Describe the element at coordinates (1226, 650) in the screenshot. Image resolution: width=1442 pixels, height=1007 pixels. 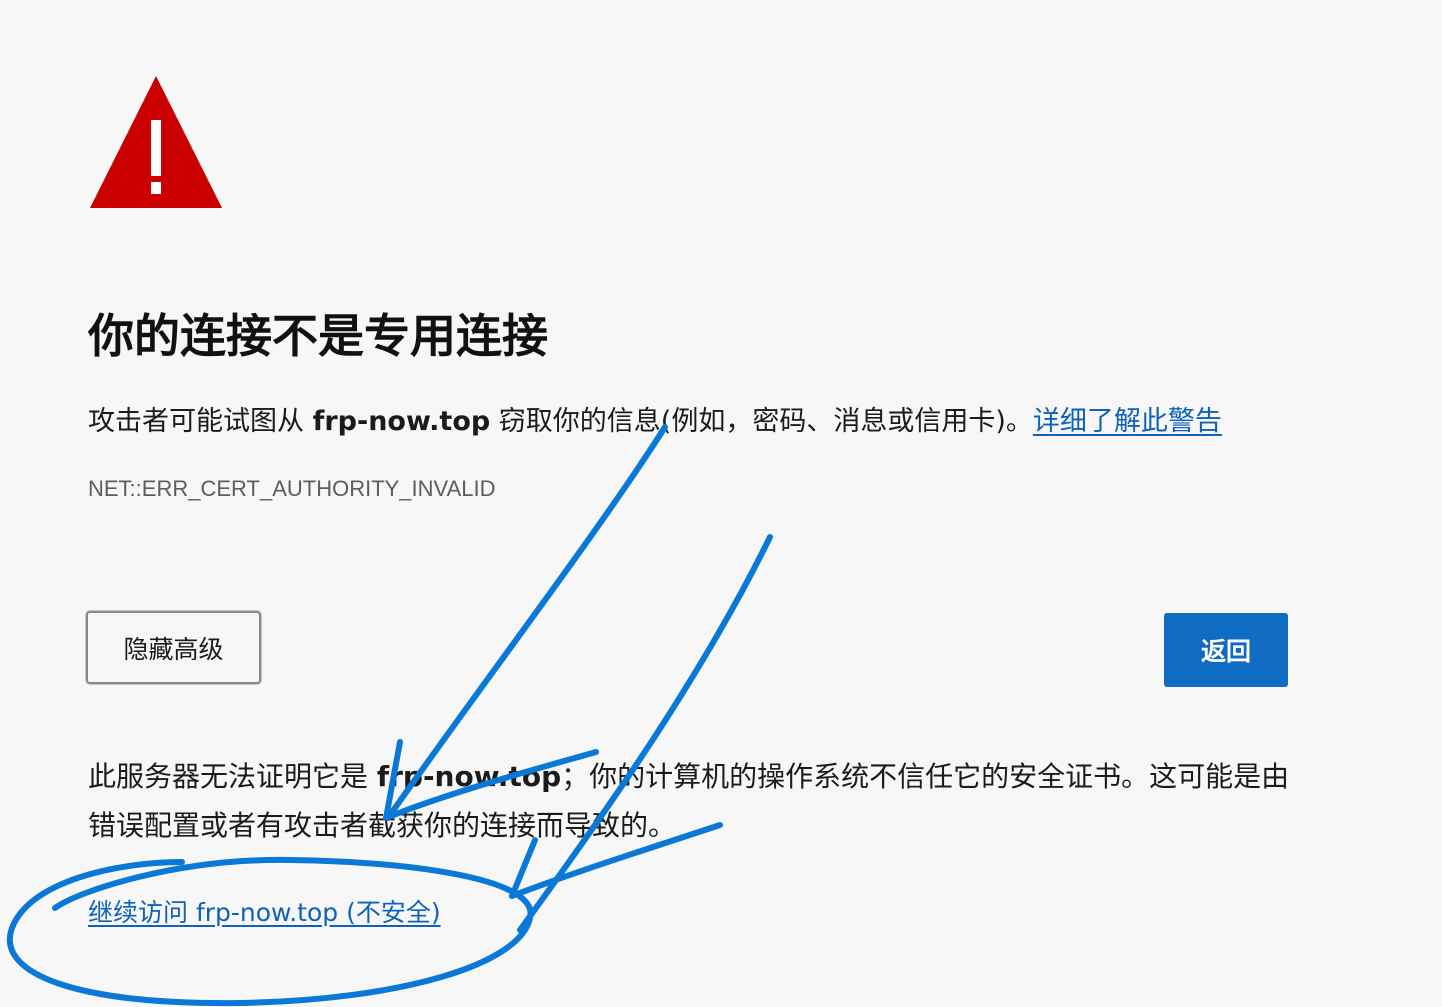
I see `back-button: 返回` at that location.